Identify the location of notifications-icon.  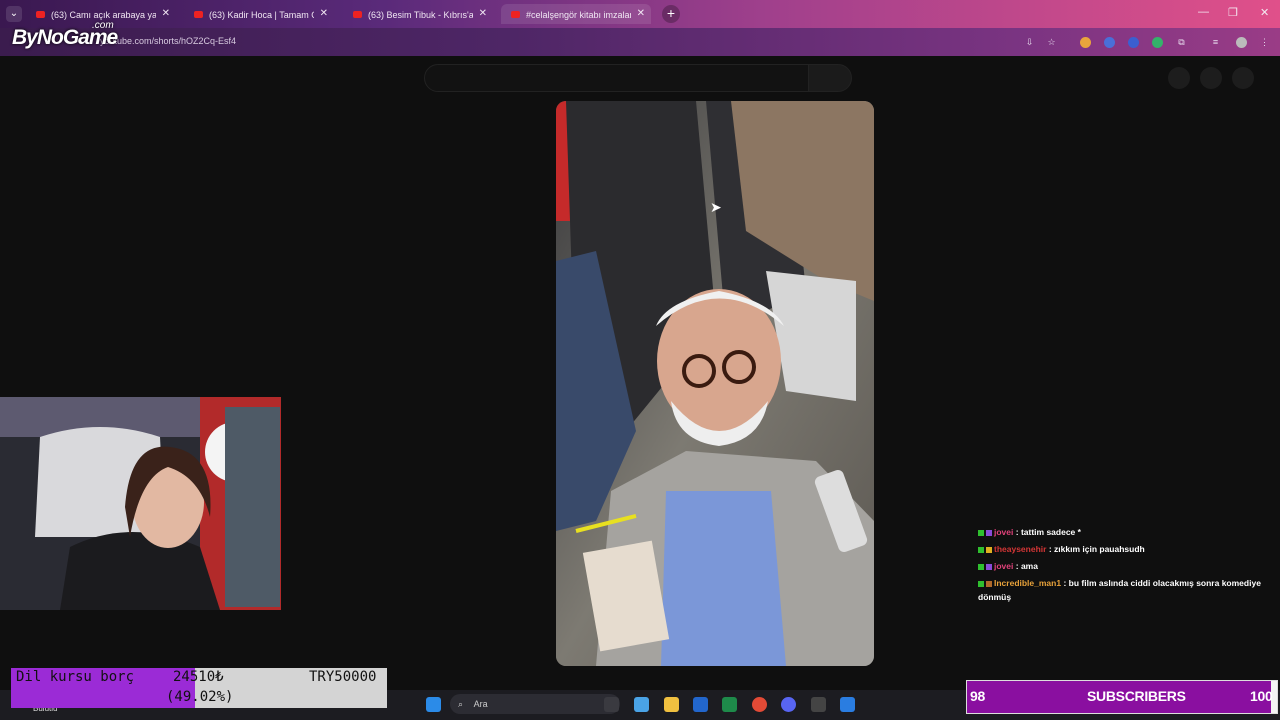
(1211, 78).